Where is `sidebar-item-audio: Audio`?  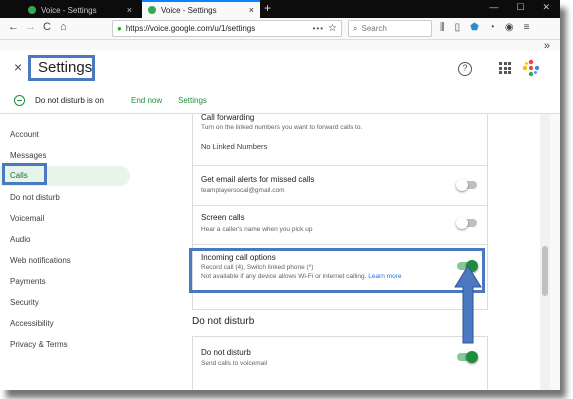 sidebar-item-audio: Audio is located at coordinates (65, 240).